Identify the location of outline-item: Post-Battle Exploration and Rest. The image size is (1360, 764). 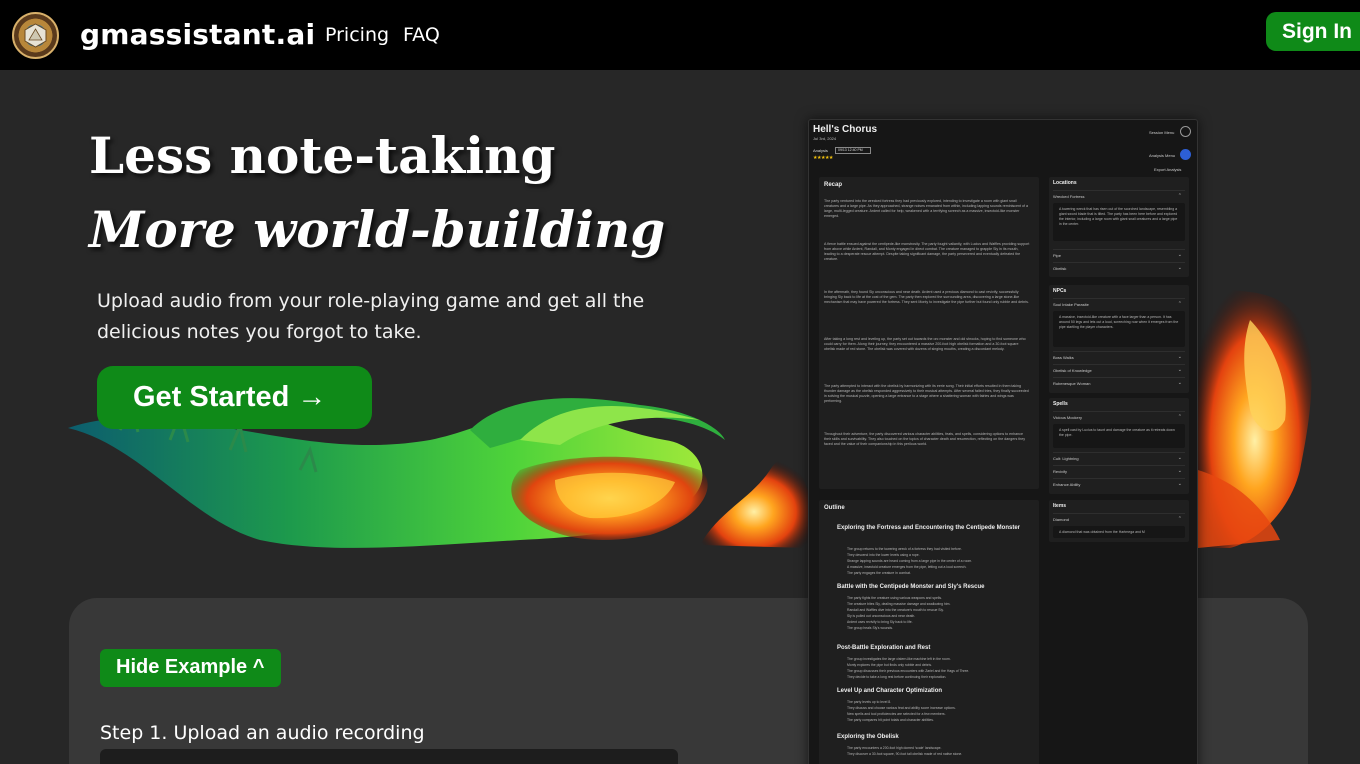
(884, 648).